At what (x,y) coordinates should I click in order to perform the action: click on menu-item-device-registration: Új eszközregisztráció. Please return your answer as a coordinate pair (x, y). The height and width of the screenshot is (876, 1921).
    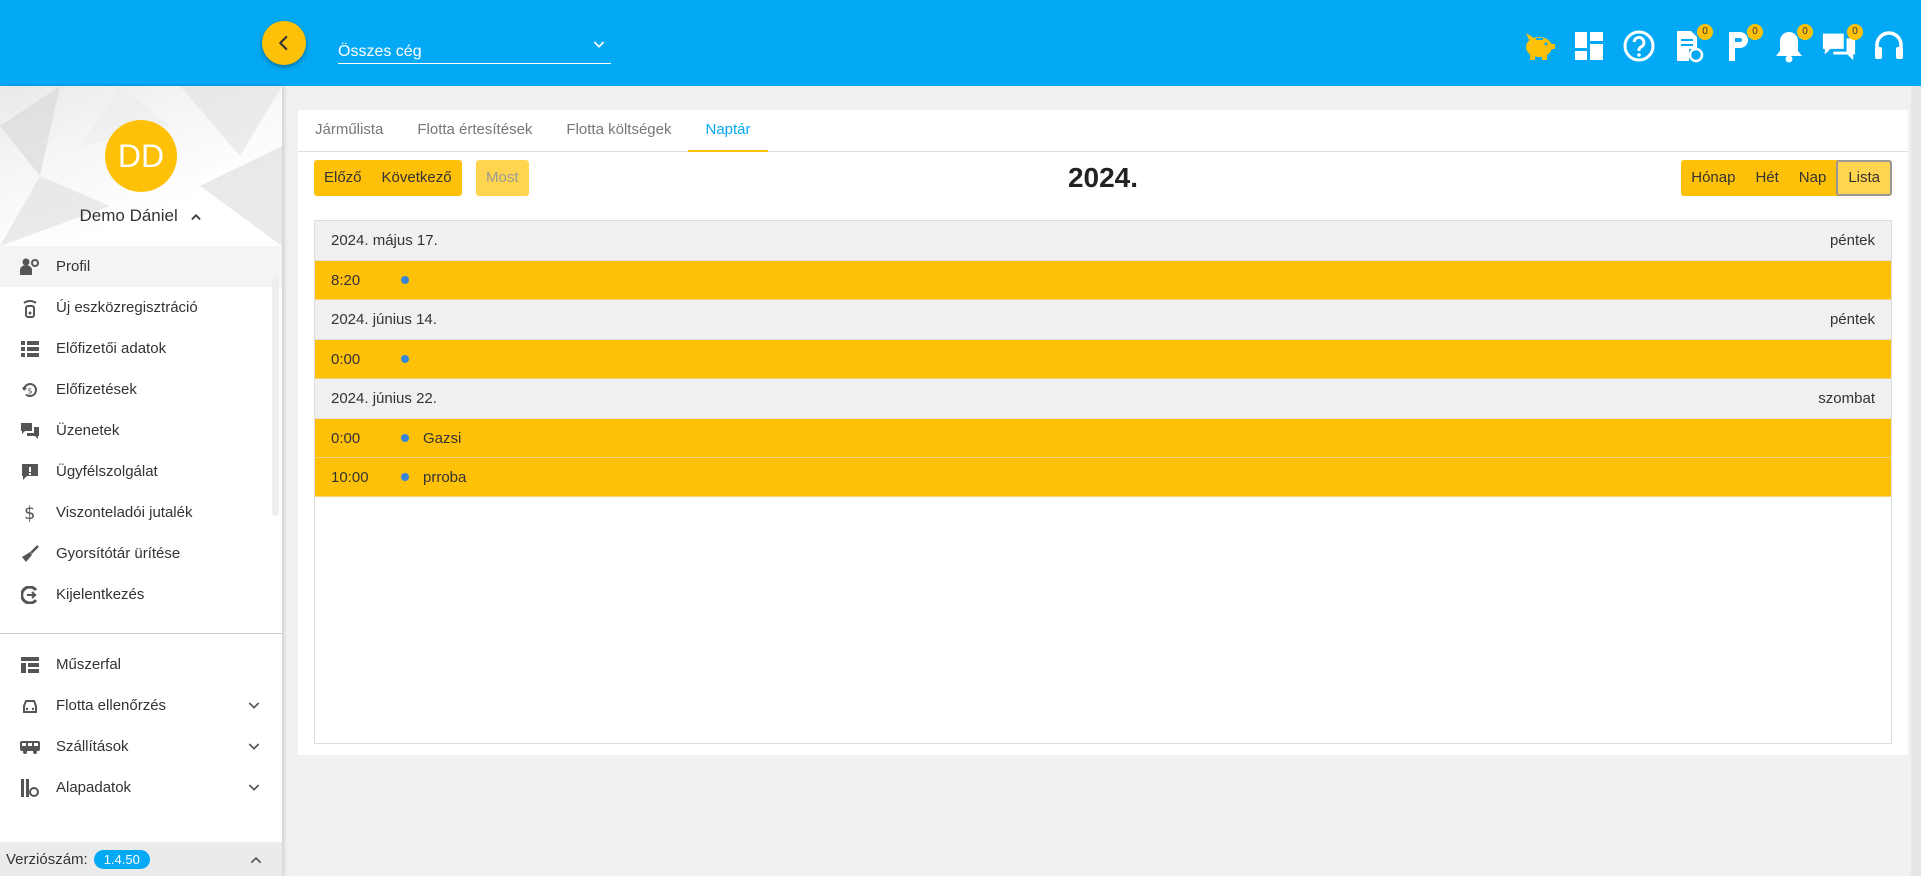
    Looking at the image, I should click on (141, 307).